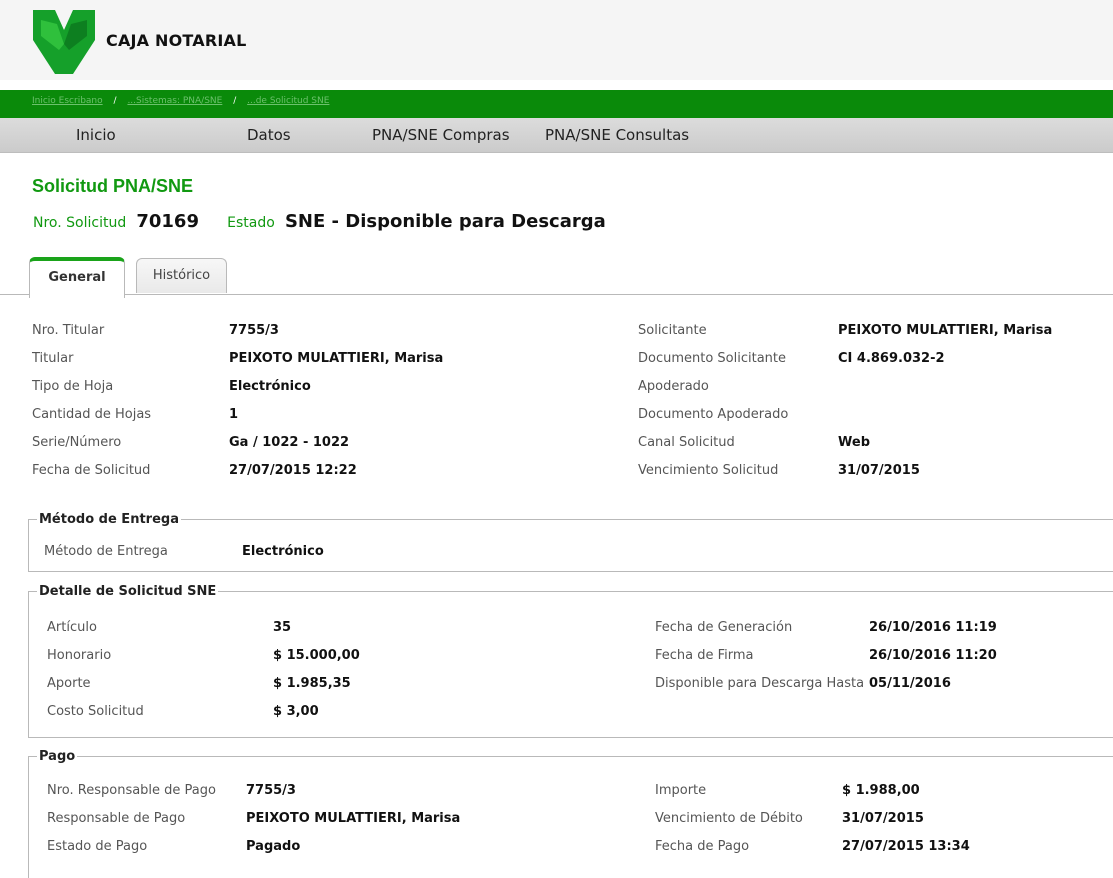  I want to click on field-label: Método de Entrega, so click(106, 551).